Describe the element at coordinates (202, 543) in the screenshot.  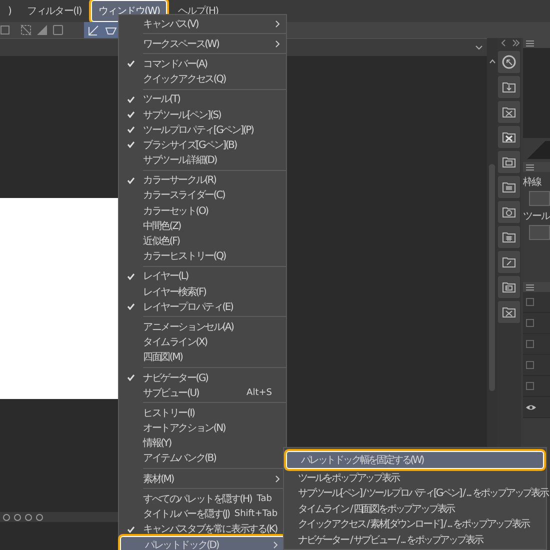
I see `menu-item: パレットドック(D)` at that location.